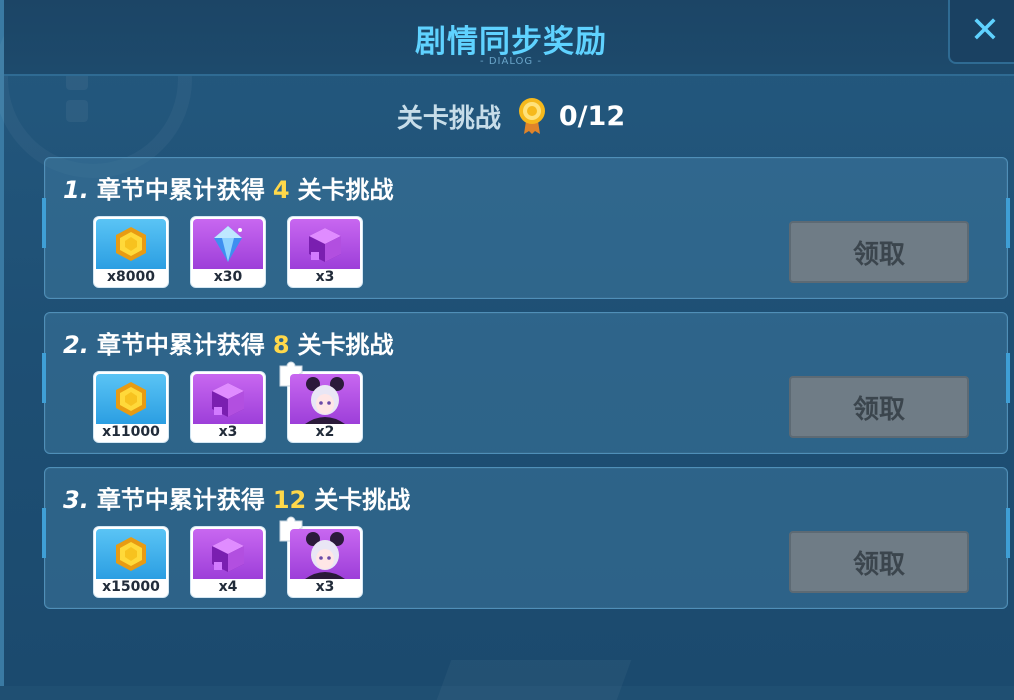 This screenshot has height=700, width=1014. Describe the element at coordinates (511, 61) in the screenshot. I see `dialog-subtitle: - DIALOG -` at that location.